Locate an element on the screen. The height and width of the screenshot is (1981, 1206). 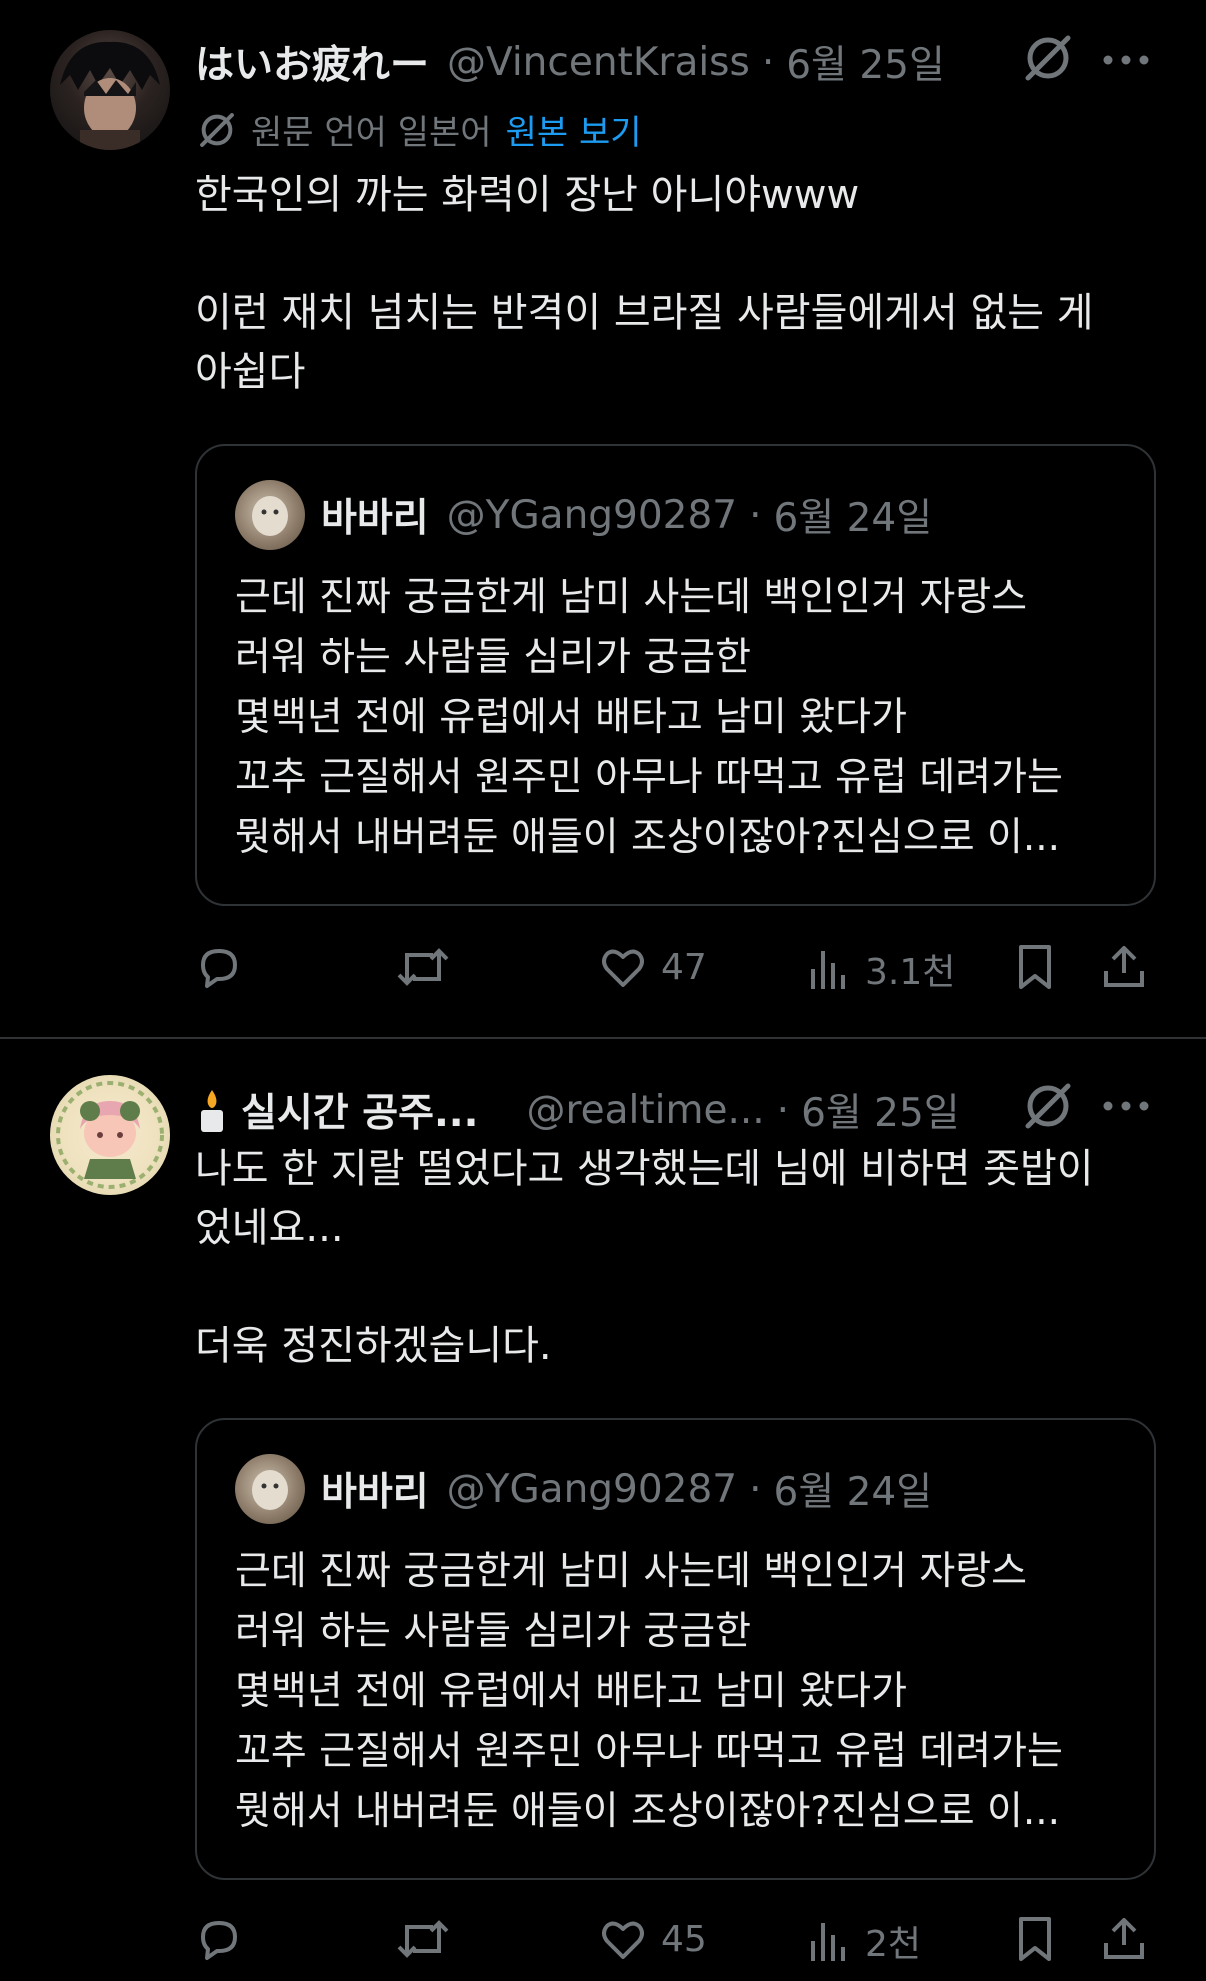
tweet-header: はいお疲れー @VincentKraiss · 6월 25일 is located at coordinates (570, 62).